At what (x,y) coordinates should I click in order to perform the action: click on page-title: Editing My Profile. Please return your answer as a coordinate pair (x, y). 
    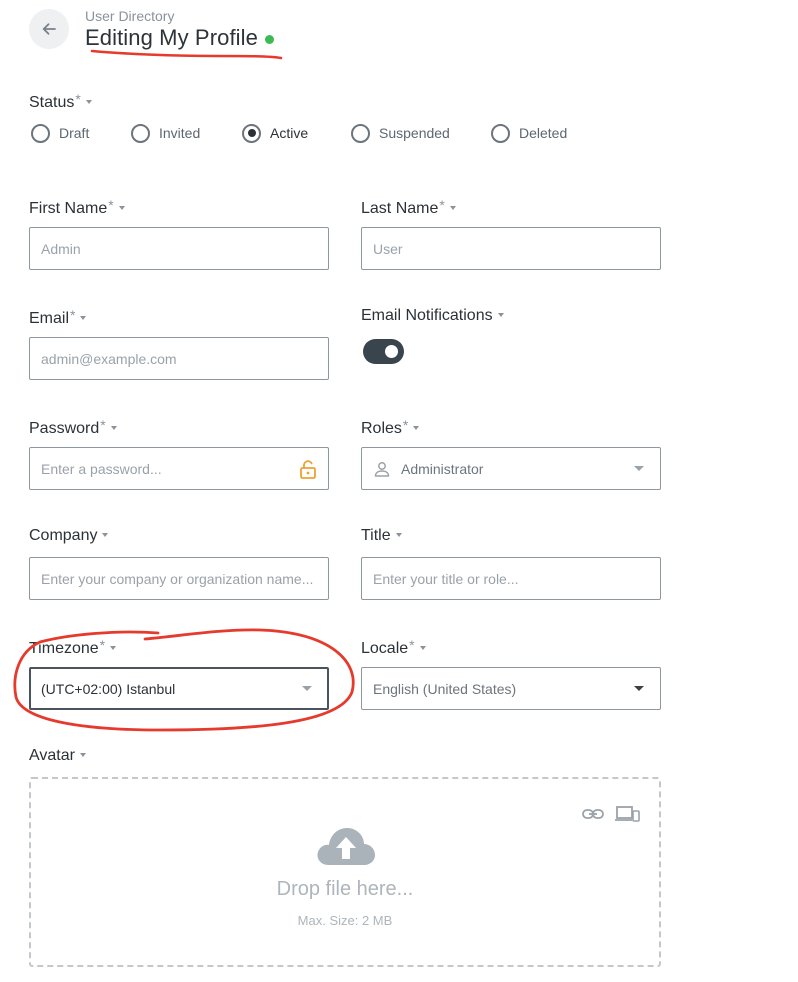
    Looking at the image, I should click on (171, 37).